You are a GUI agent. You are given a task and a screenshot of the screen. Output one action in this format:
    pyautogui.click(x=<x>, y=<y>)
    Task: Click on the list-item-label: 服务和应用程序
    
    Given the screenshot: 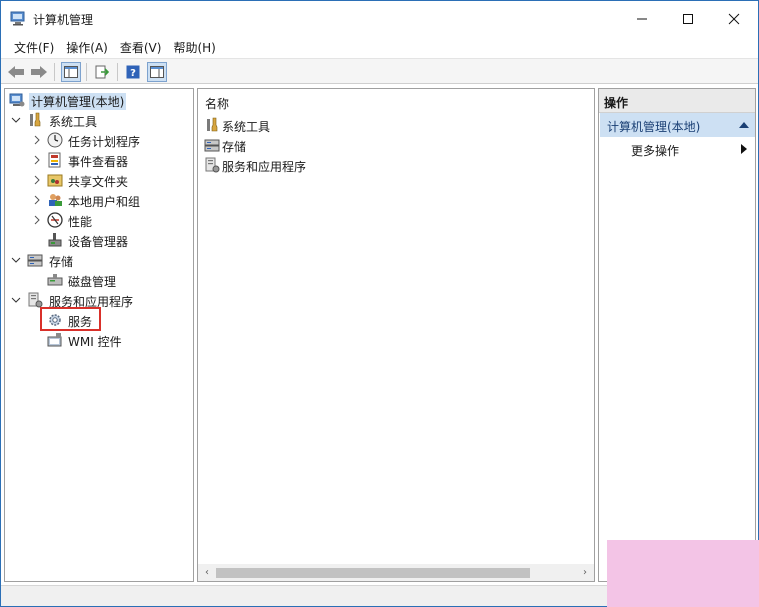 What is the action you would take?
    pyautogui.click(x=264, y=167)
    